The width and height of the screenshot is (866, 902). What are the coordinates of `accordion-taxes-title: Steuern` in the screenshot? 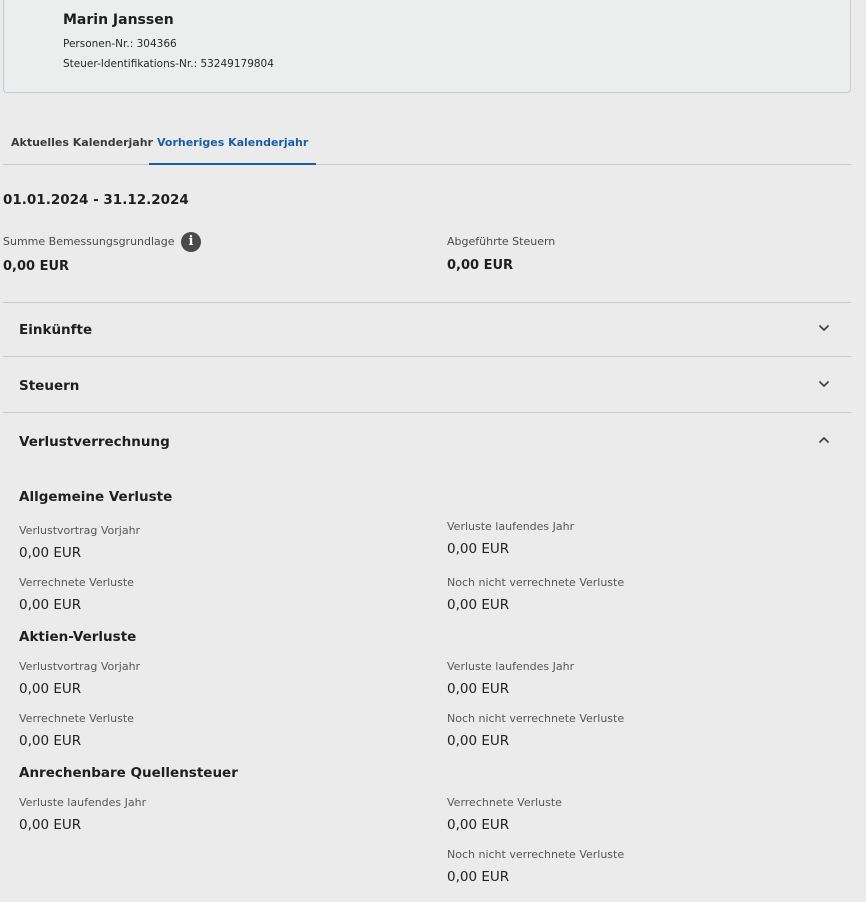 It's located at (49, 386).